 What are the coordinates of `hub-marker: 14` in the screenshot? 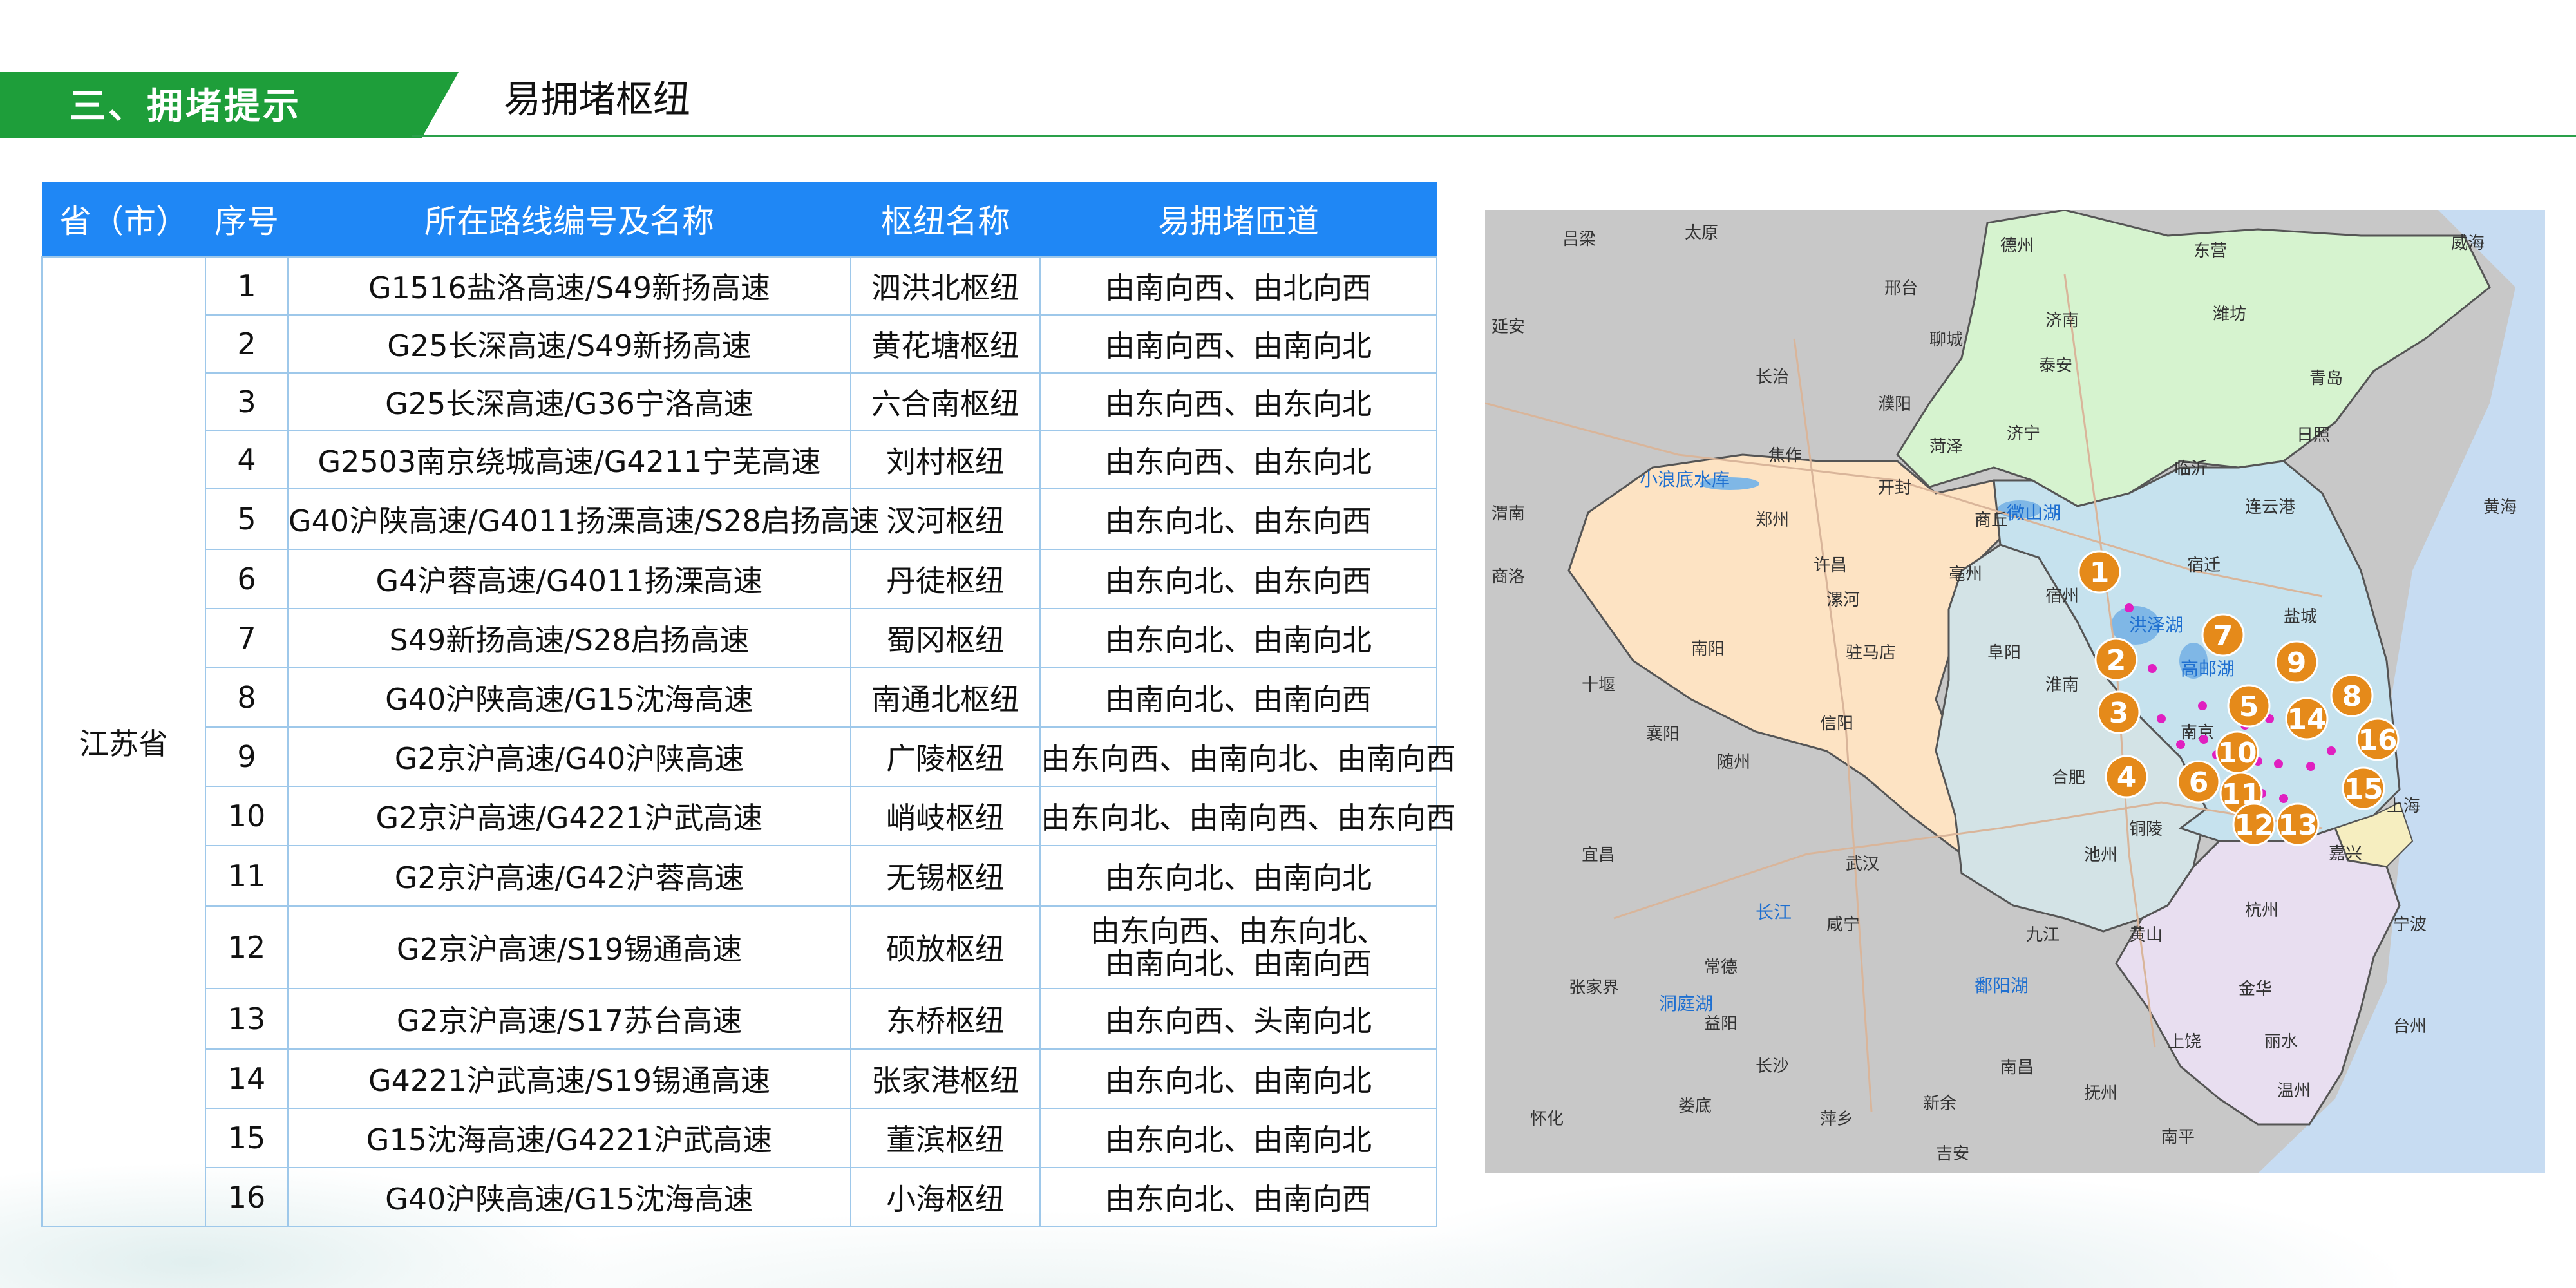 It's located at (2307, 719).